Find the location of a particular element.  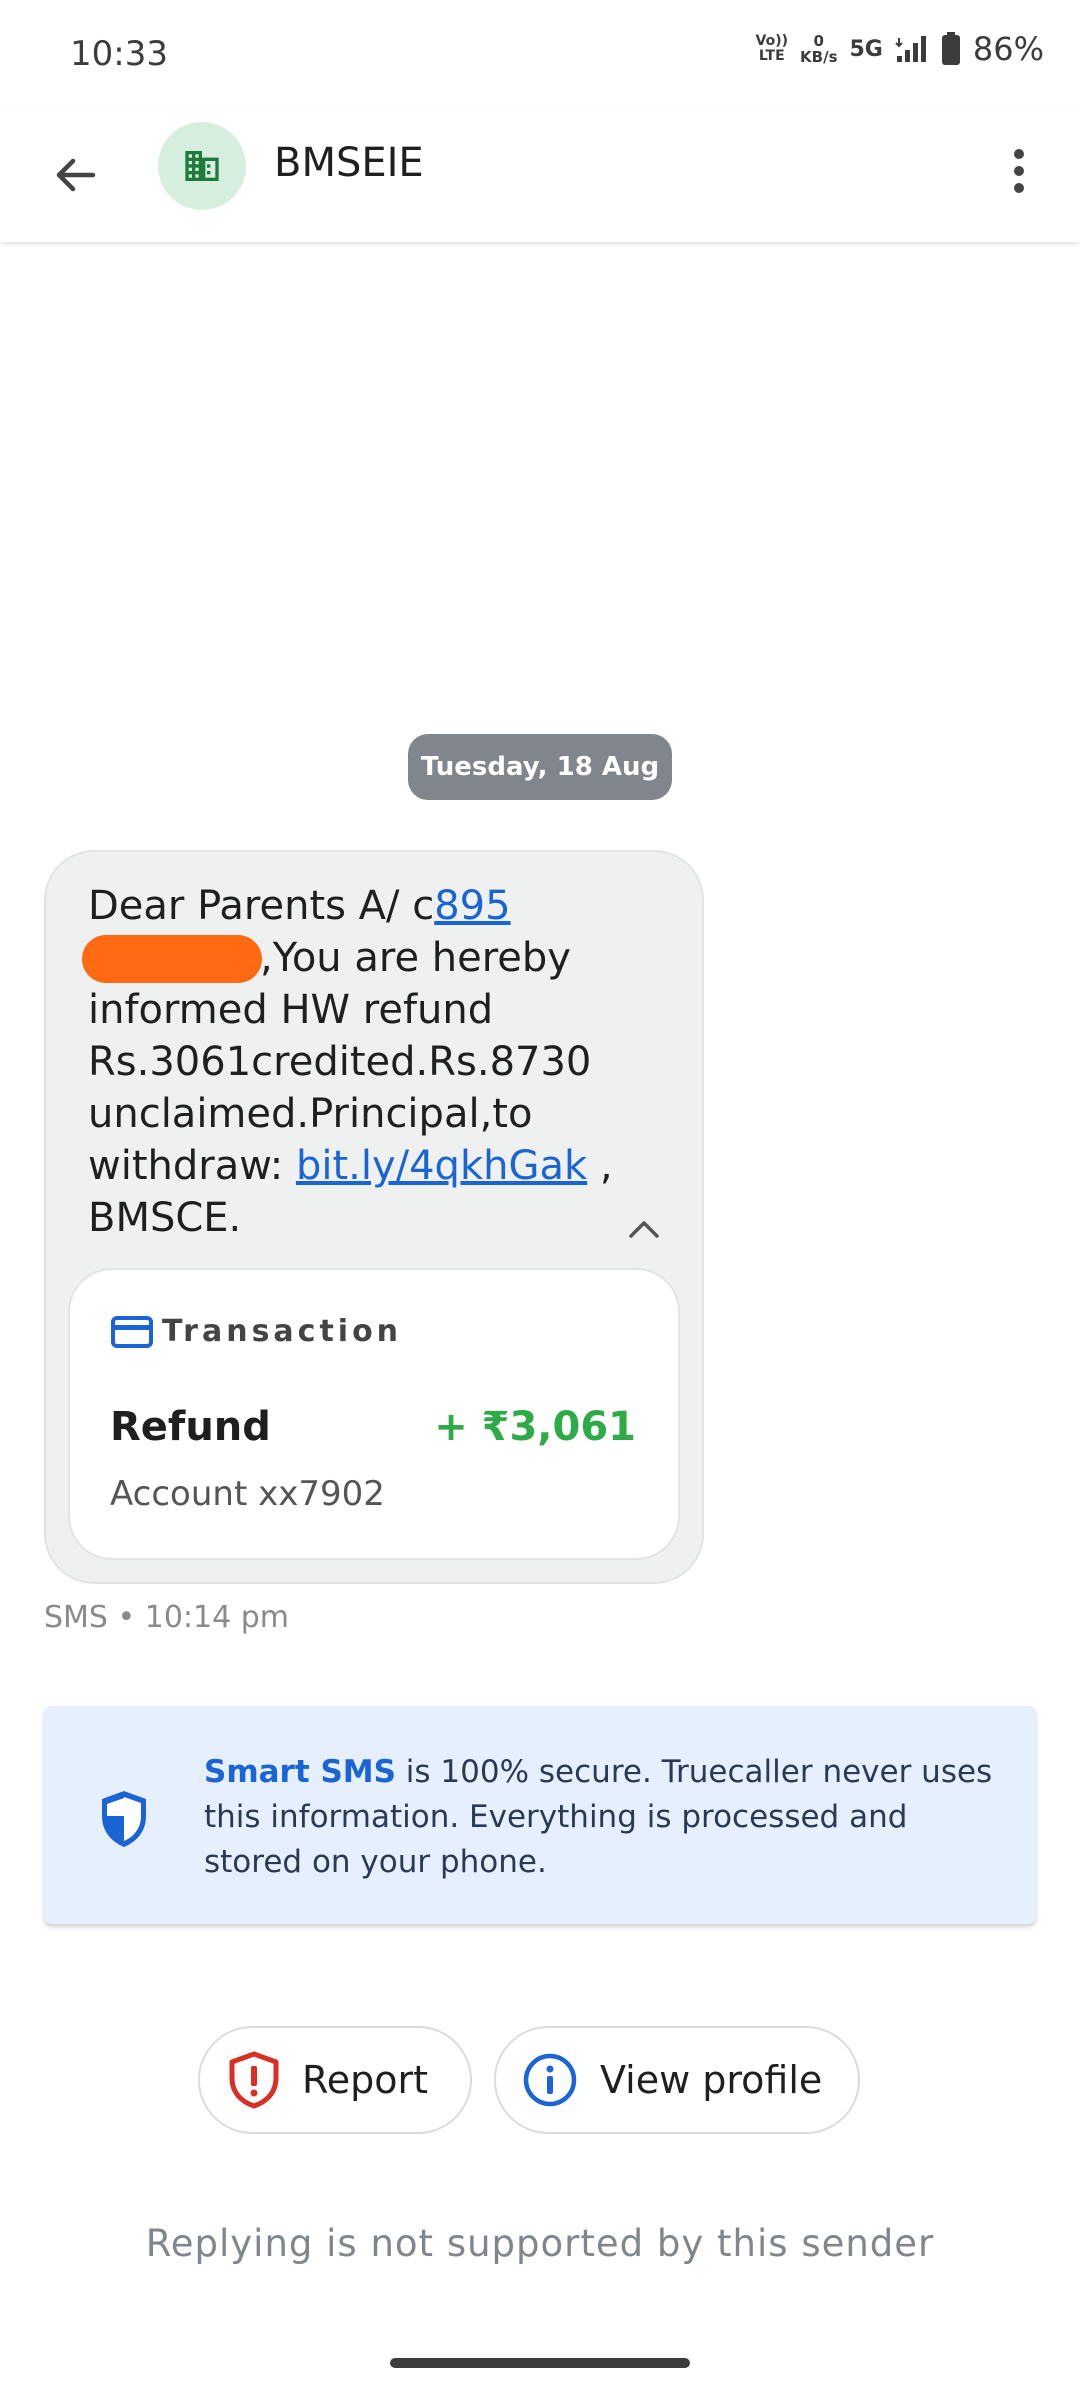

smart-sms-title: Smart SMS is located at coordinates (300, 1772).